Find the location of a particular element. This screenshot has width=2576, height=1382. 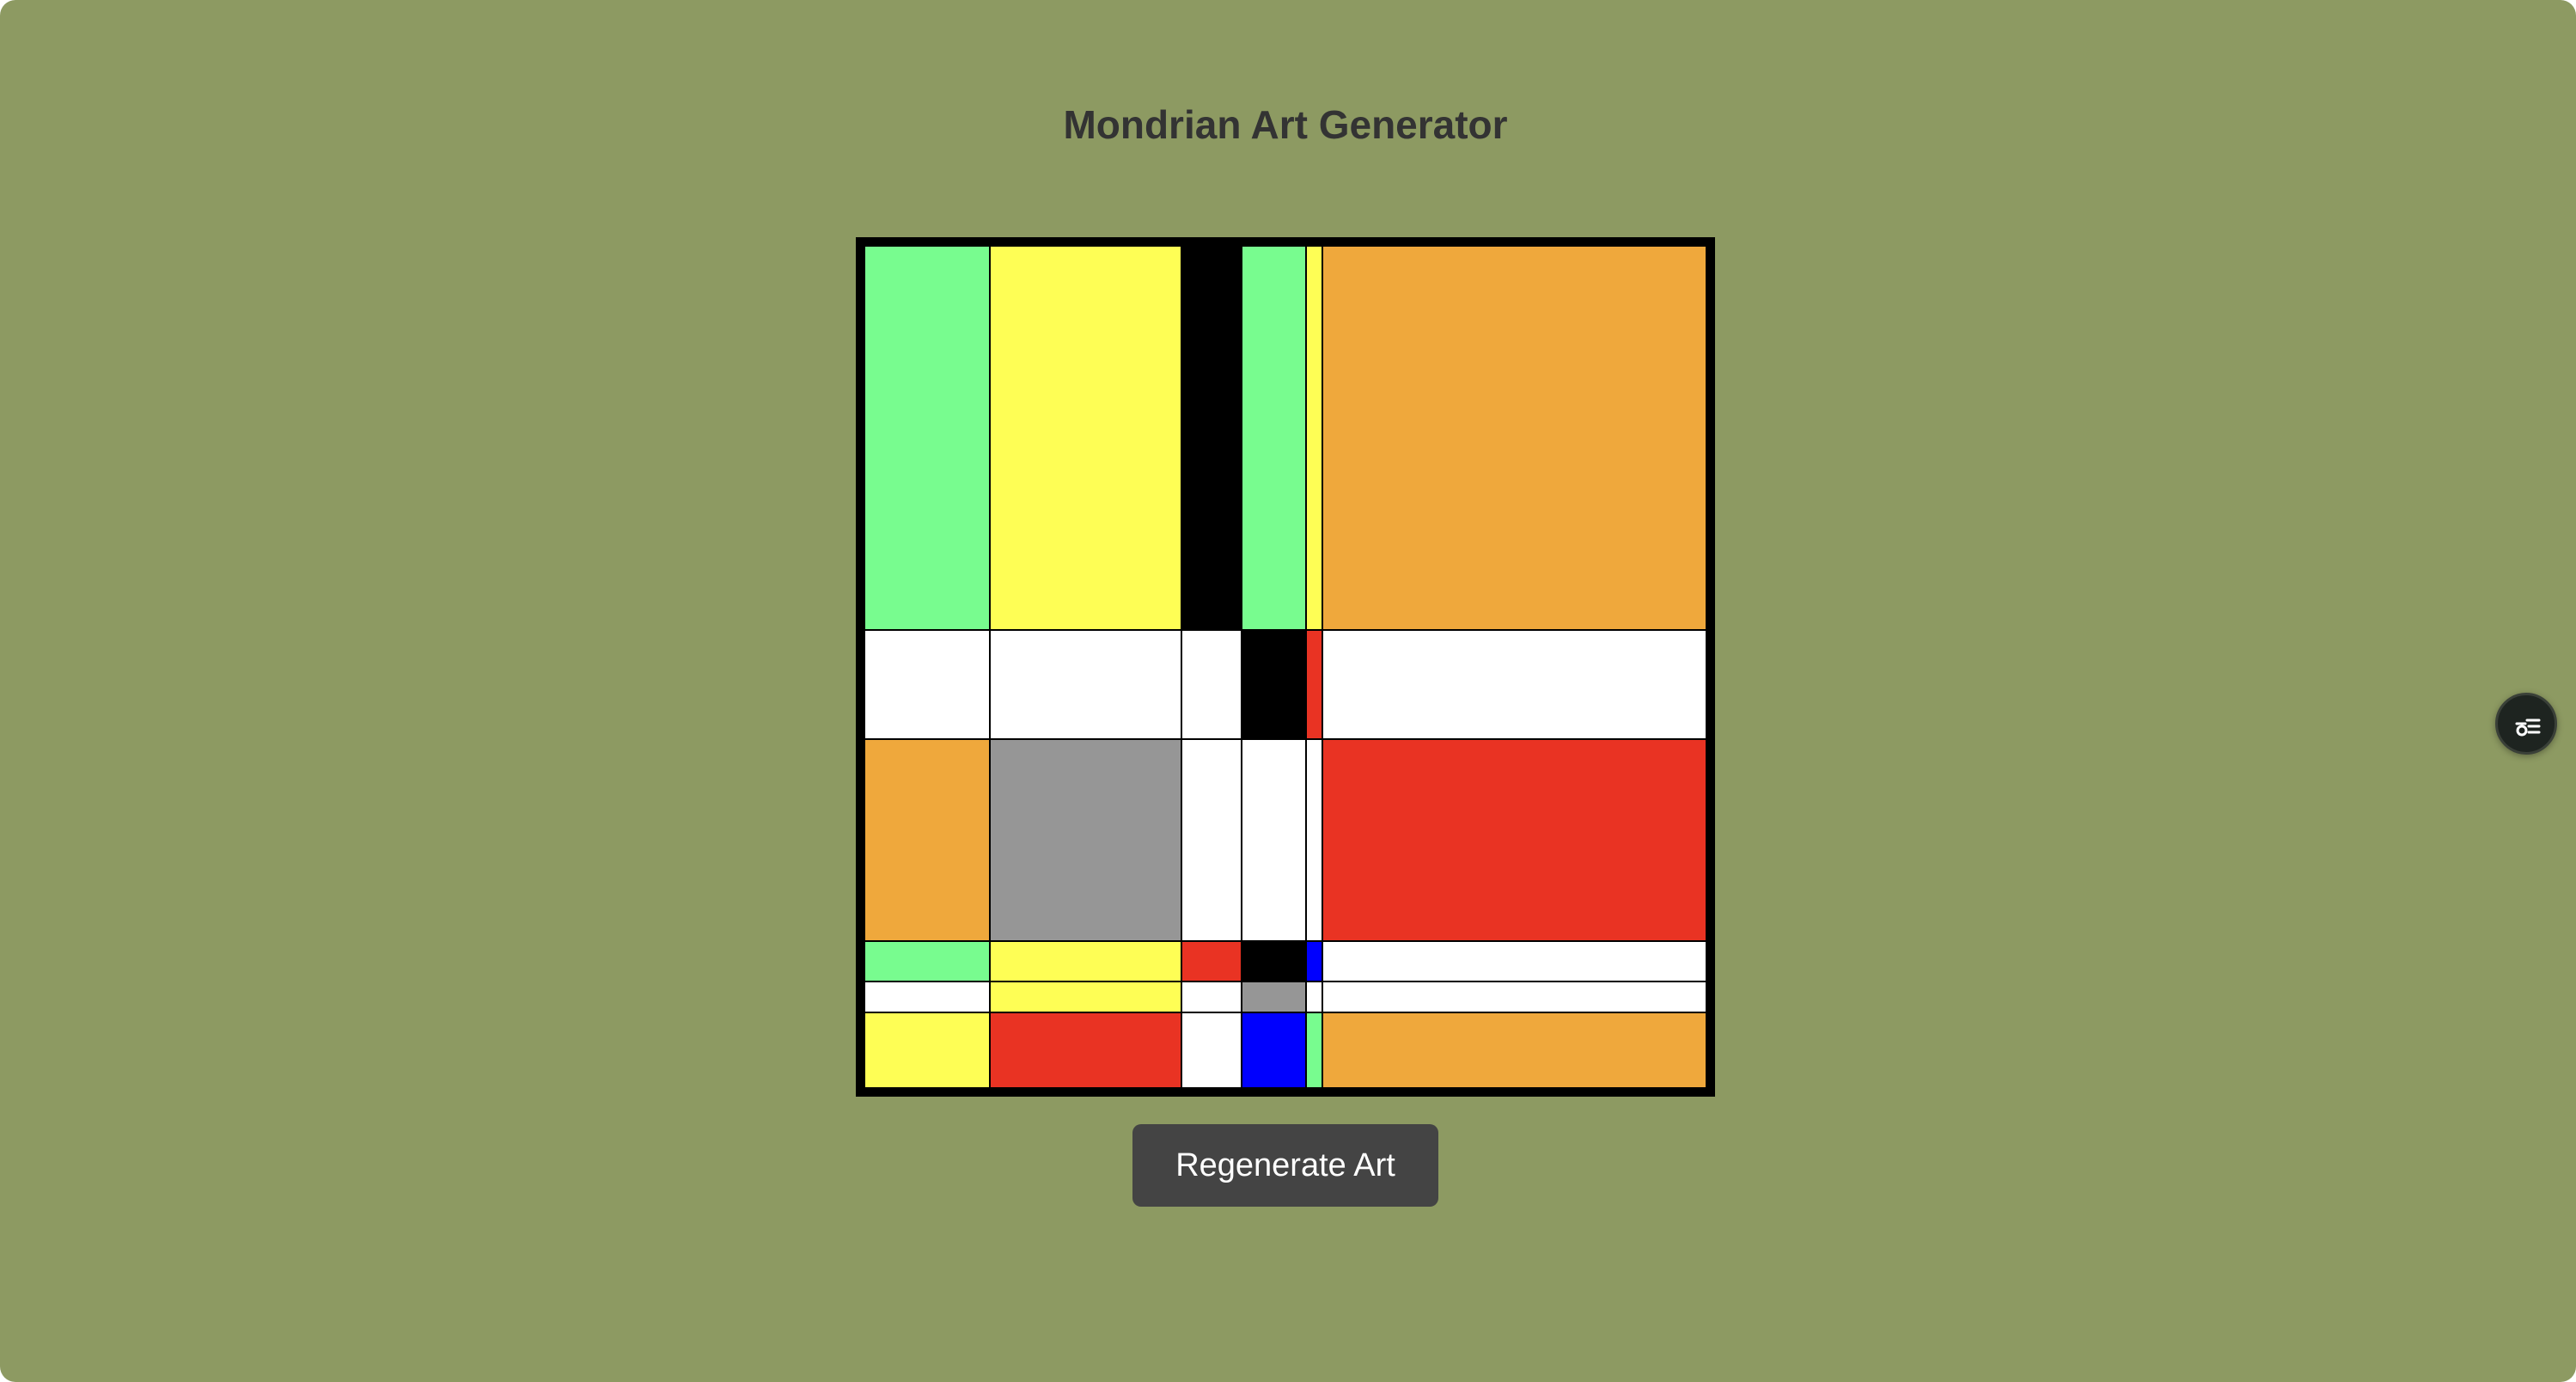

regenerate-art-button: Regenerate Art is located at coordinates (1285, 1165).